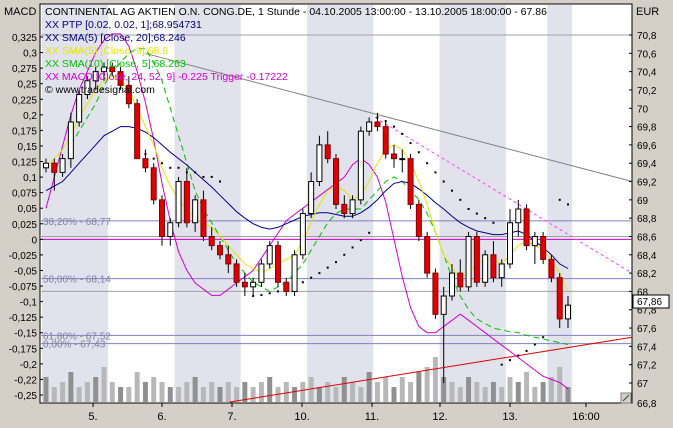 This screenshot has height=428, width=673. What do you see at coordinates (647, 73) in the screenshot?
I see `right-tick-label: 70,4` at bounding box center [647, 73].